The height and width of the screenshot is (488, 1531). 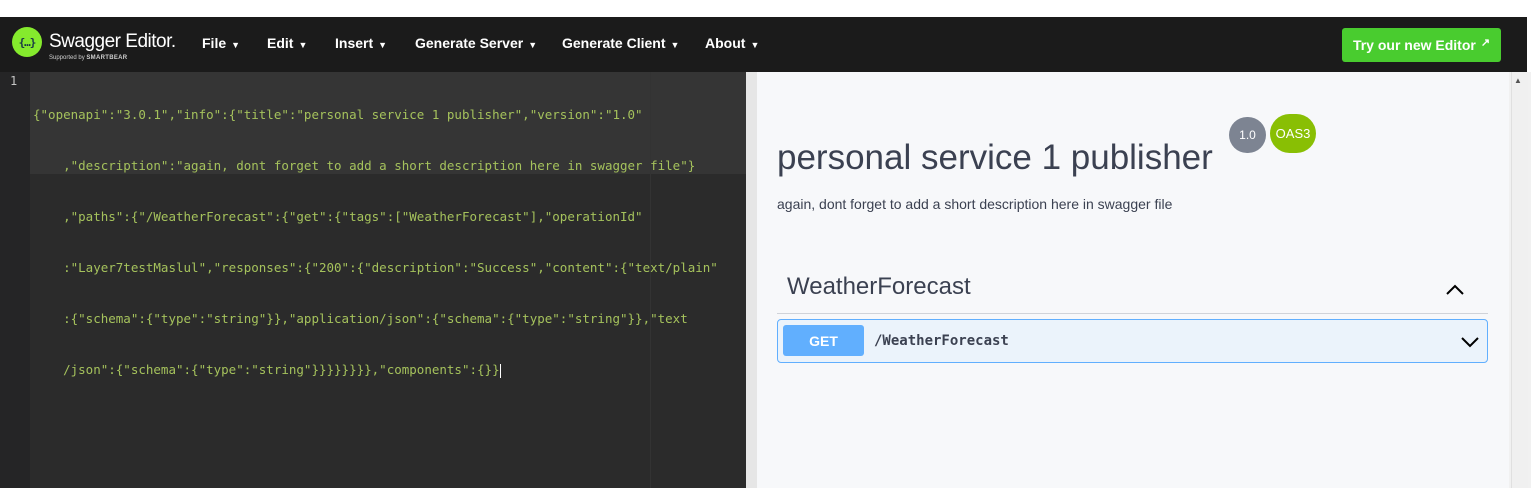 What do you see at coordinates (823, 340) in the screenshot?
I see `method-badge: GET` at bounding box center [823, 340].